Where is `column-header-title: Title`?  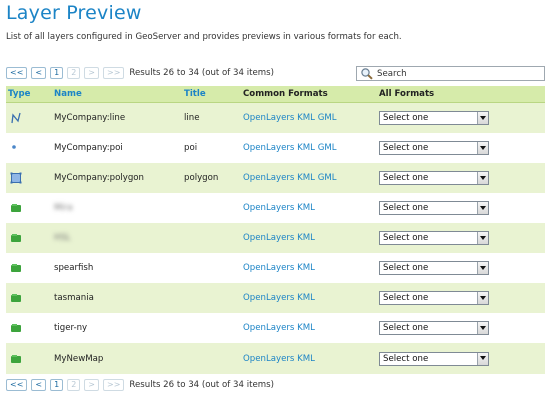
column-header-title: Title is located at coordinates (211, 94).